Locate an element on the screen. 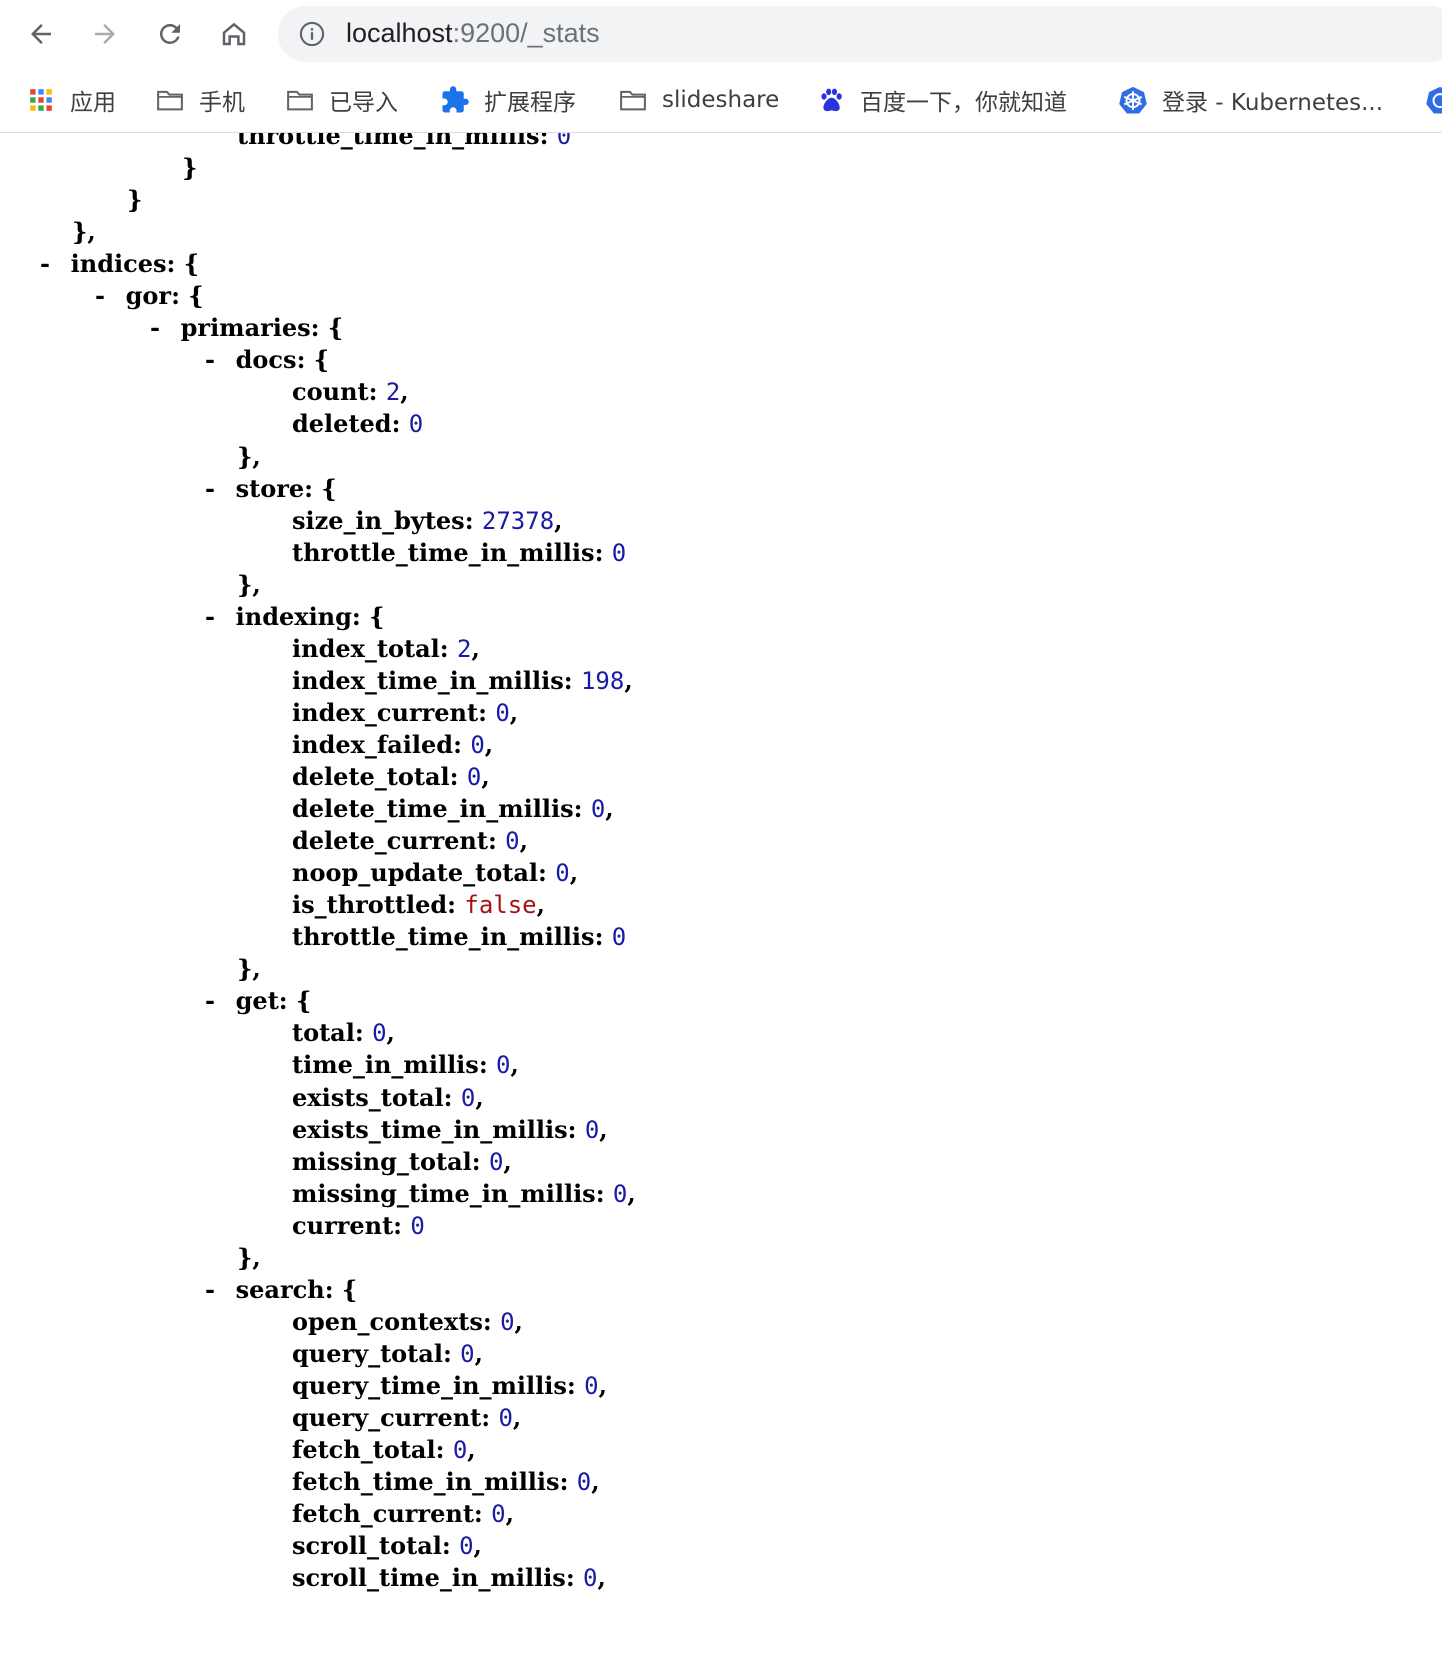  back-button is located at coordinates (41, 34).